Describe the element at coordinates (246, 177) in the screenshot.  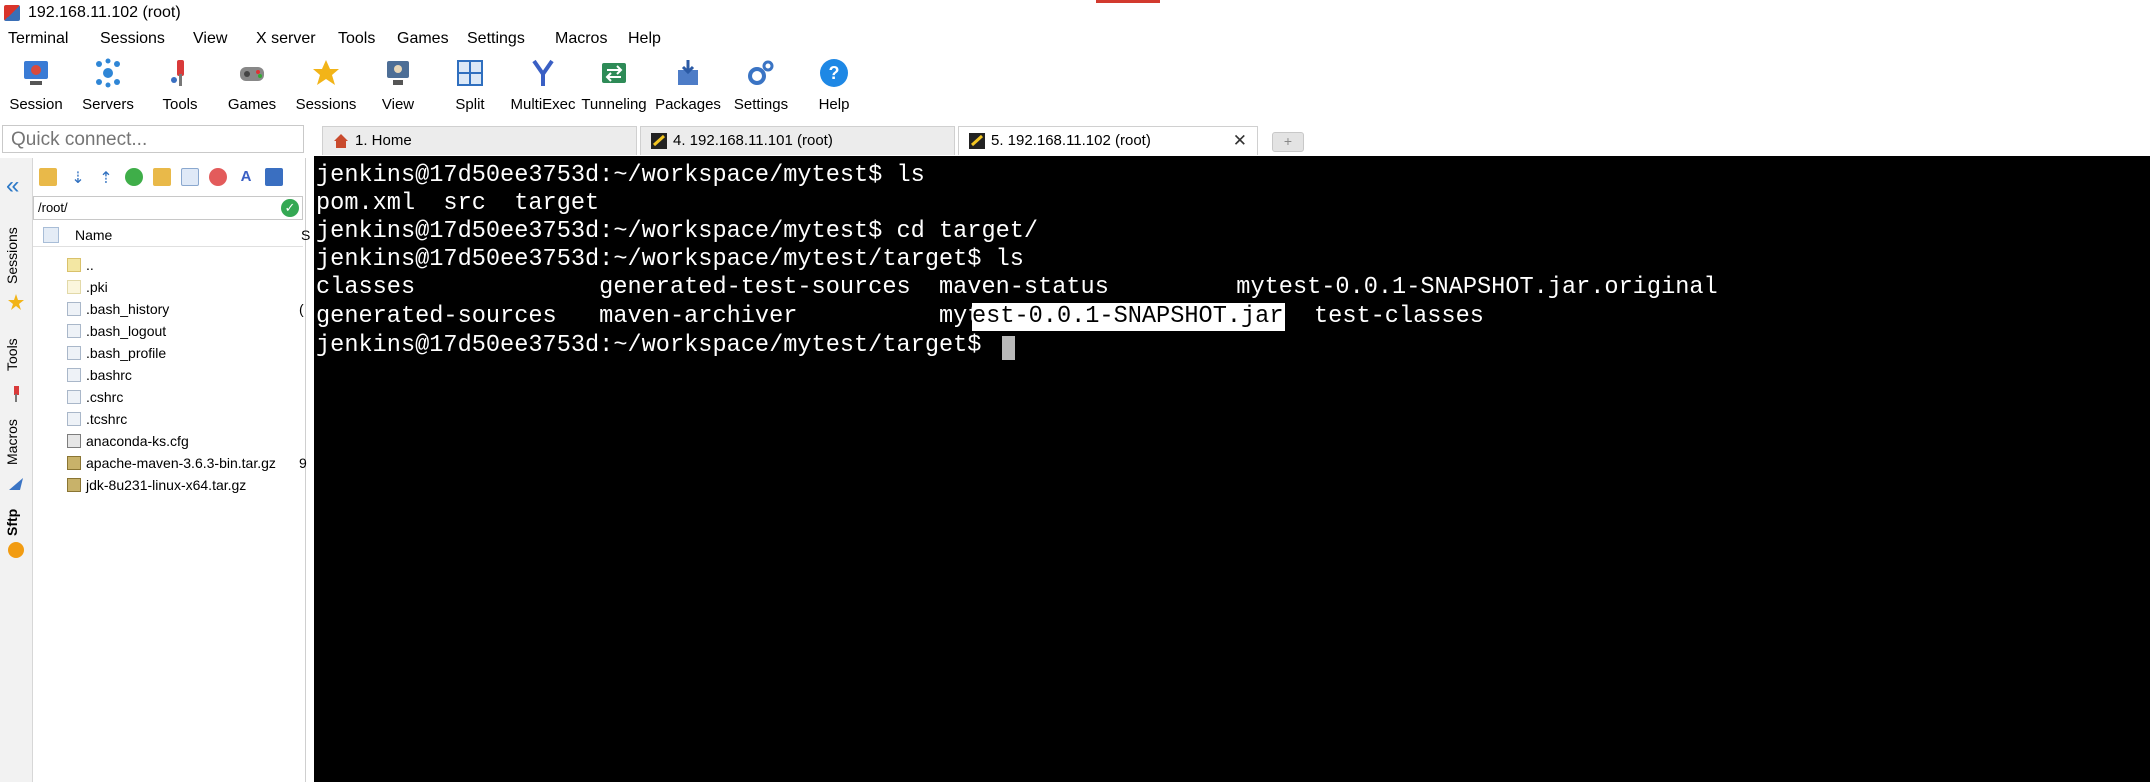
I see `rename-icon: A` at that location.